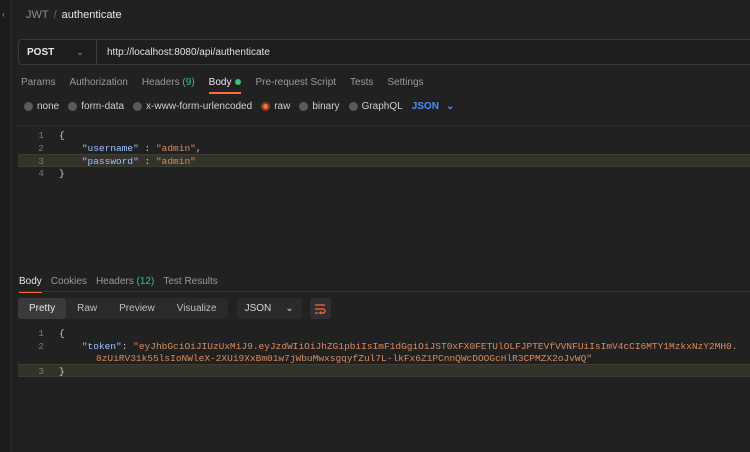  I want to click on breadcrumb-request: authenticate, so click(92, 15).